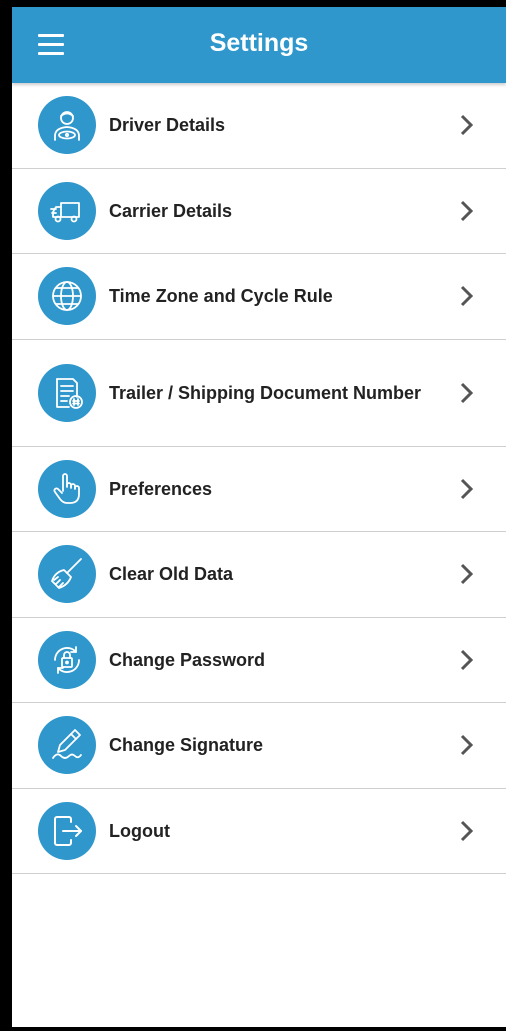  I want to click on globe-icon, so click(67, 296).